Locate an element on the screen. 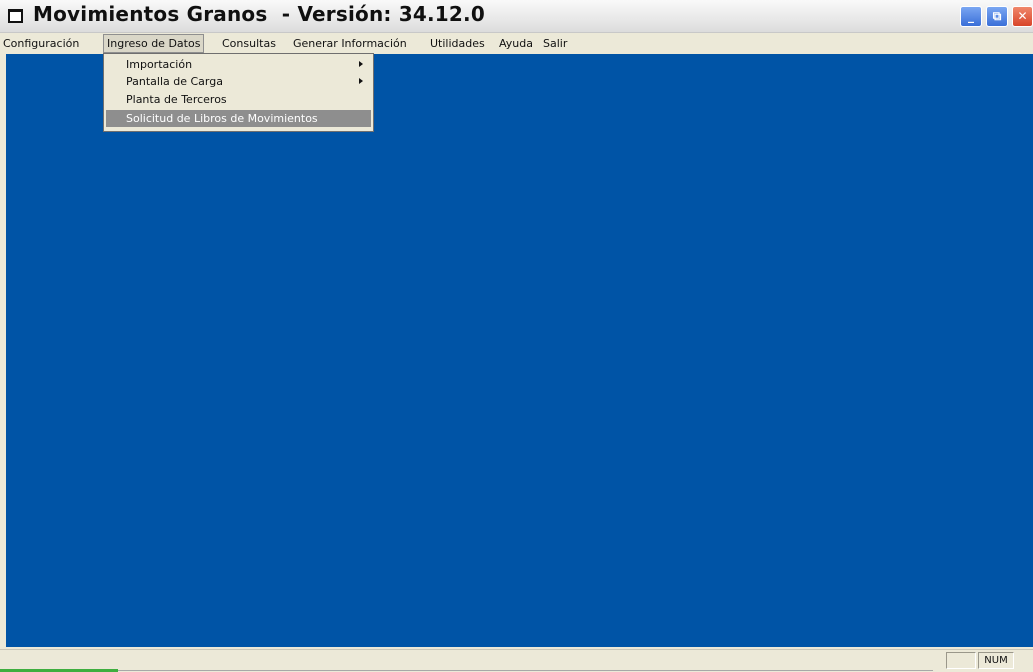  status-divider is located at coordinates (525, 670).